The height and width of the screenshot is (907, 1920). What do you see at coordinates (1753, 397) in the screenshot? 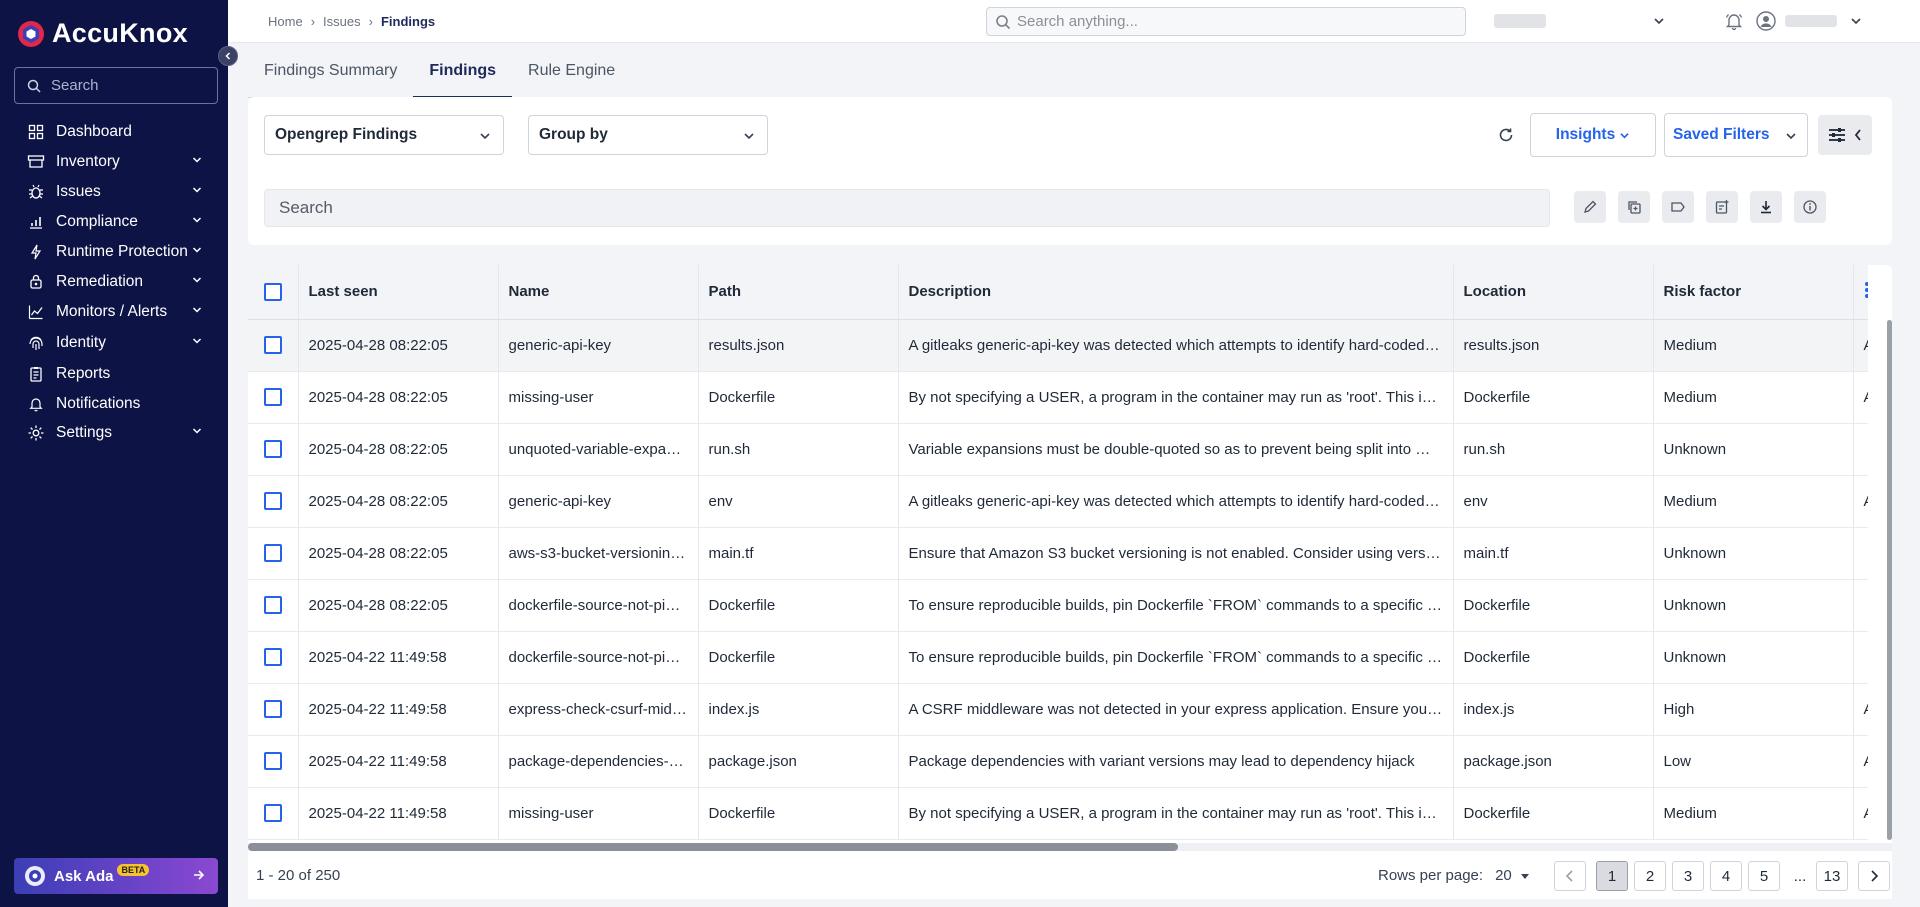
I see `cell-risk-factor: Medium` at bounding box center [1753, 397].